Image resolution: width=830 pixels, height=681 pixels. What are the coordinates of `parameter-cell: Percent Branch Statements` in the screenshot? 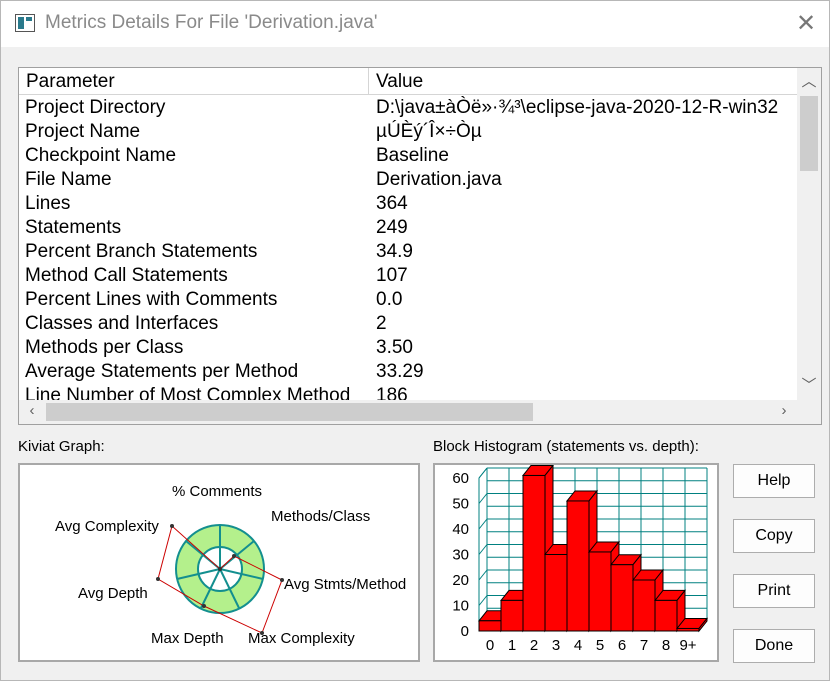 It's located at (141, 251).